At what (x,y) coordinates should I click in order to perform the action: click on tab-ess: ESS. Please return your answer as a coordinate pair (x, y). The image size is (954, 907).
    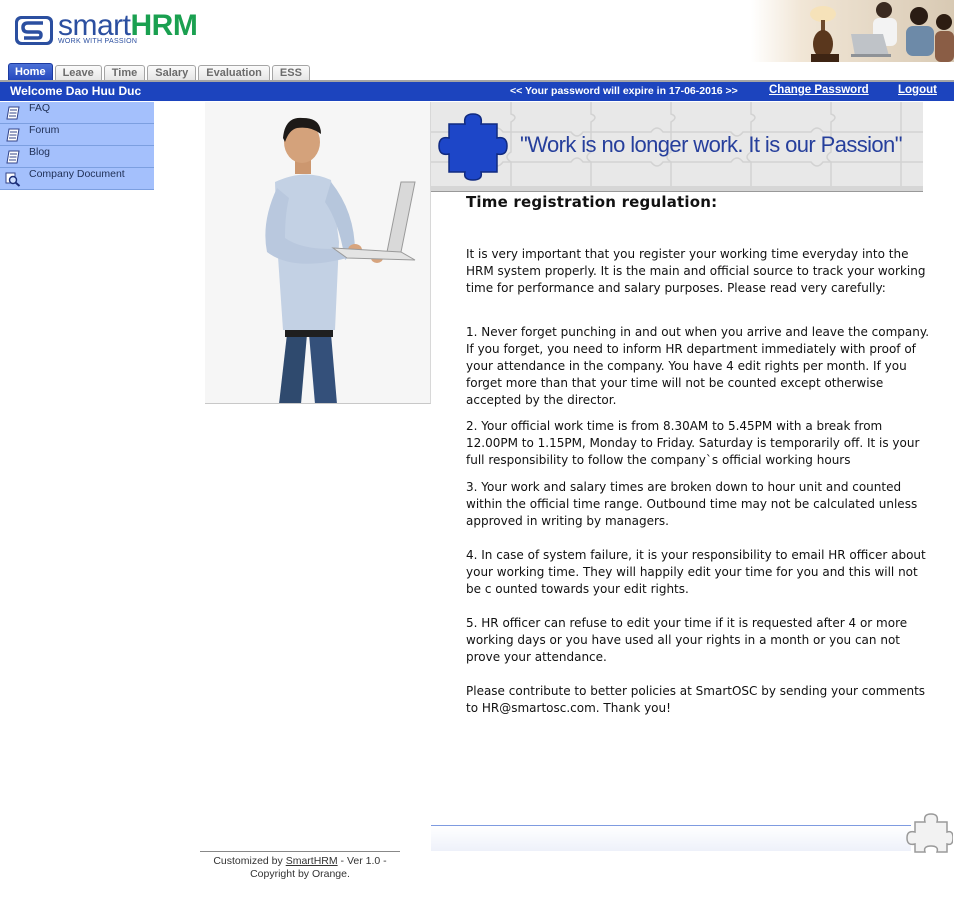
    Looking at the image, I should click on (290, 73).